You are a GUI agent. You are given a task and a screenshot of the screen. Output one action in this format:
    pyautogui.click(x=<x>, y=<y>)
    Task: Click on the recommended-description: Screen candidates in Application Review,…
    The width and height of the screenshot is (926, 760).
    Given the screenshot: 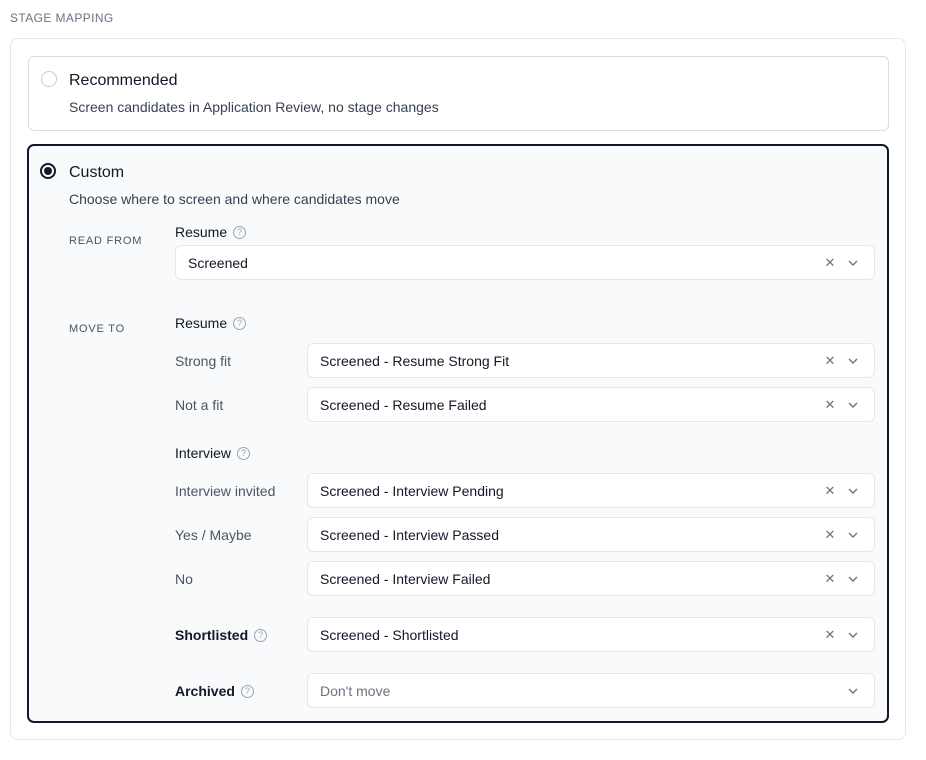 What is the action you would take?
    pyautogui.click(x=254, y=107)
    